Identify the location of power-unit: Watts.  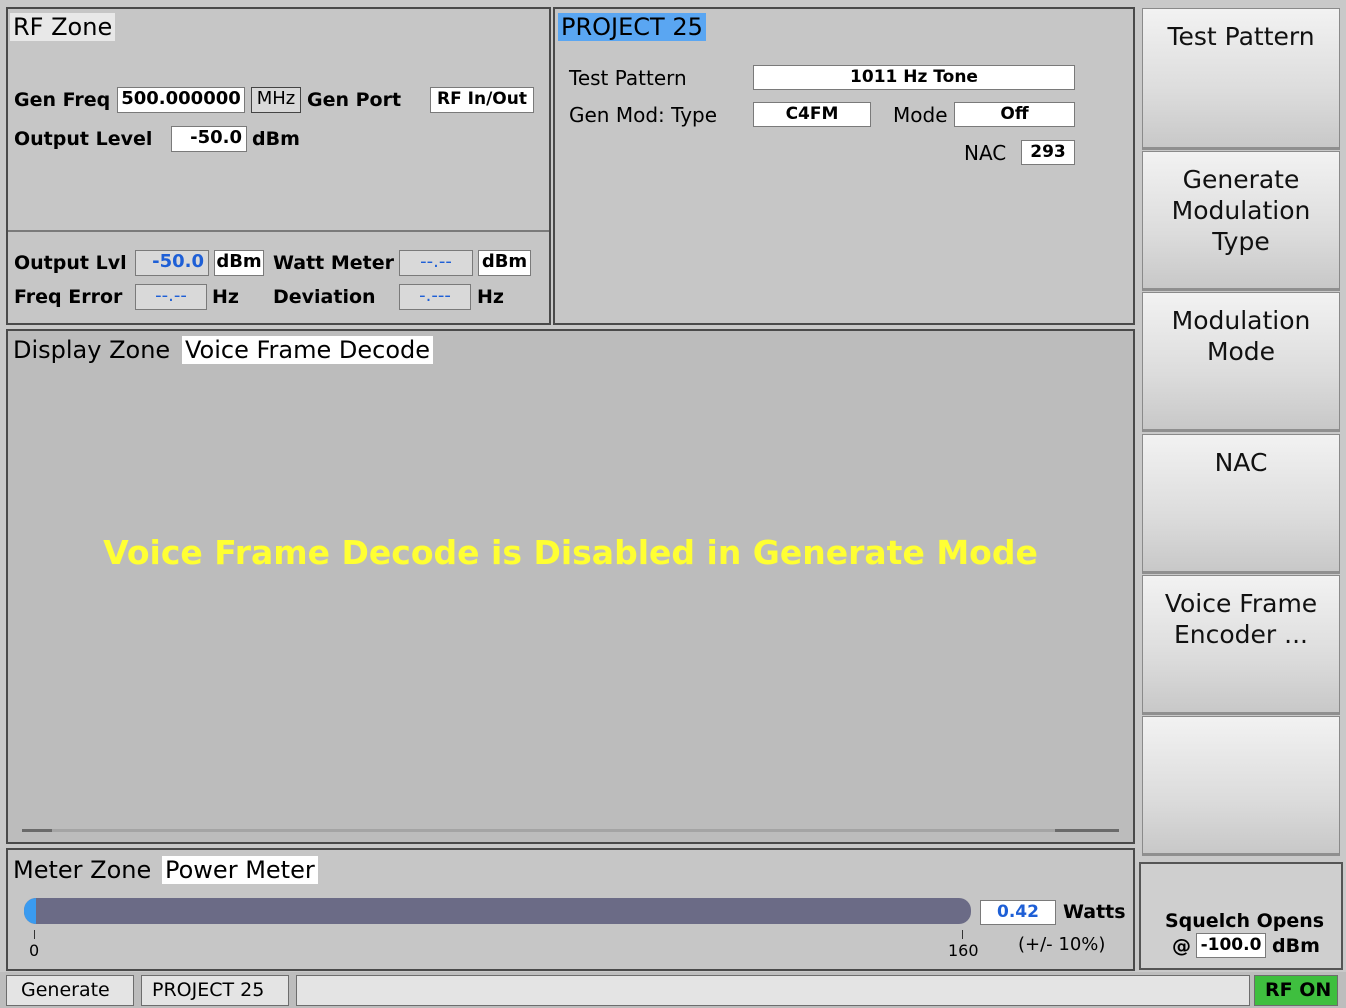
(1094, 912).